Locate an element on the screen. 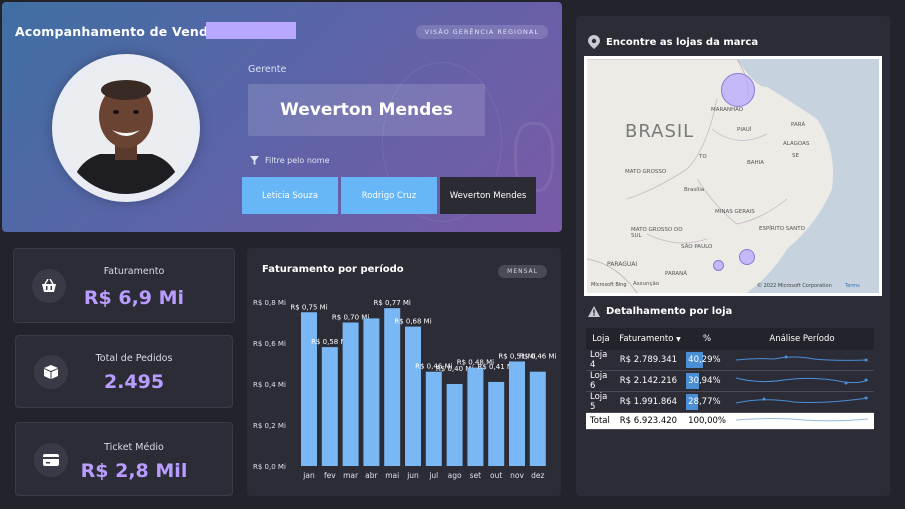 This screenshot has height=509, width=905. kpi-value: R$ 2,8 Mil is located at coordinates (134, 471).